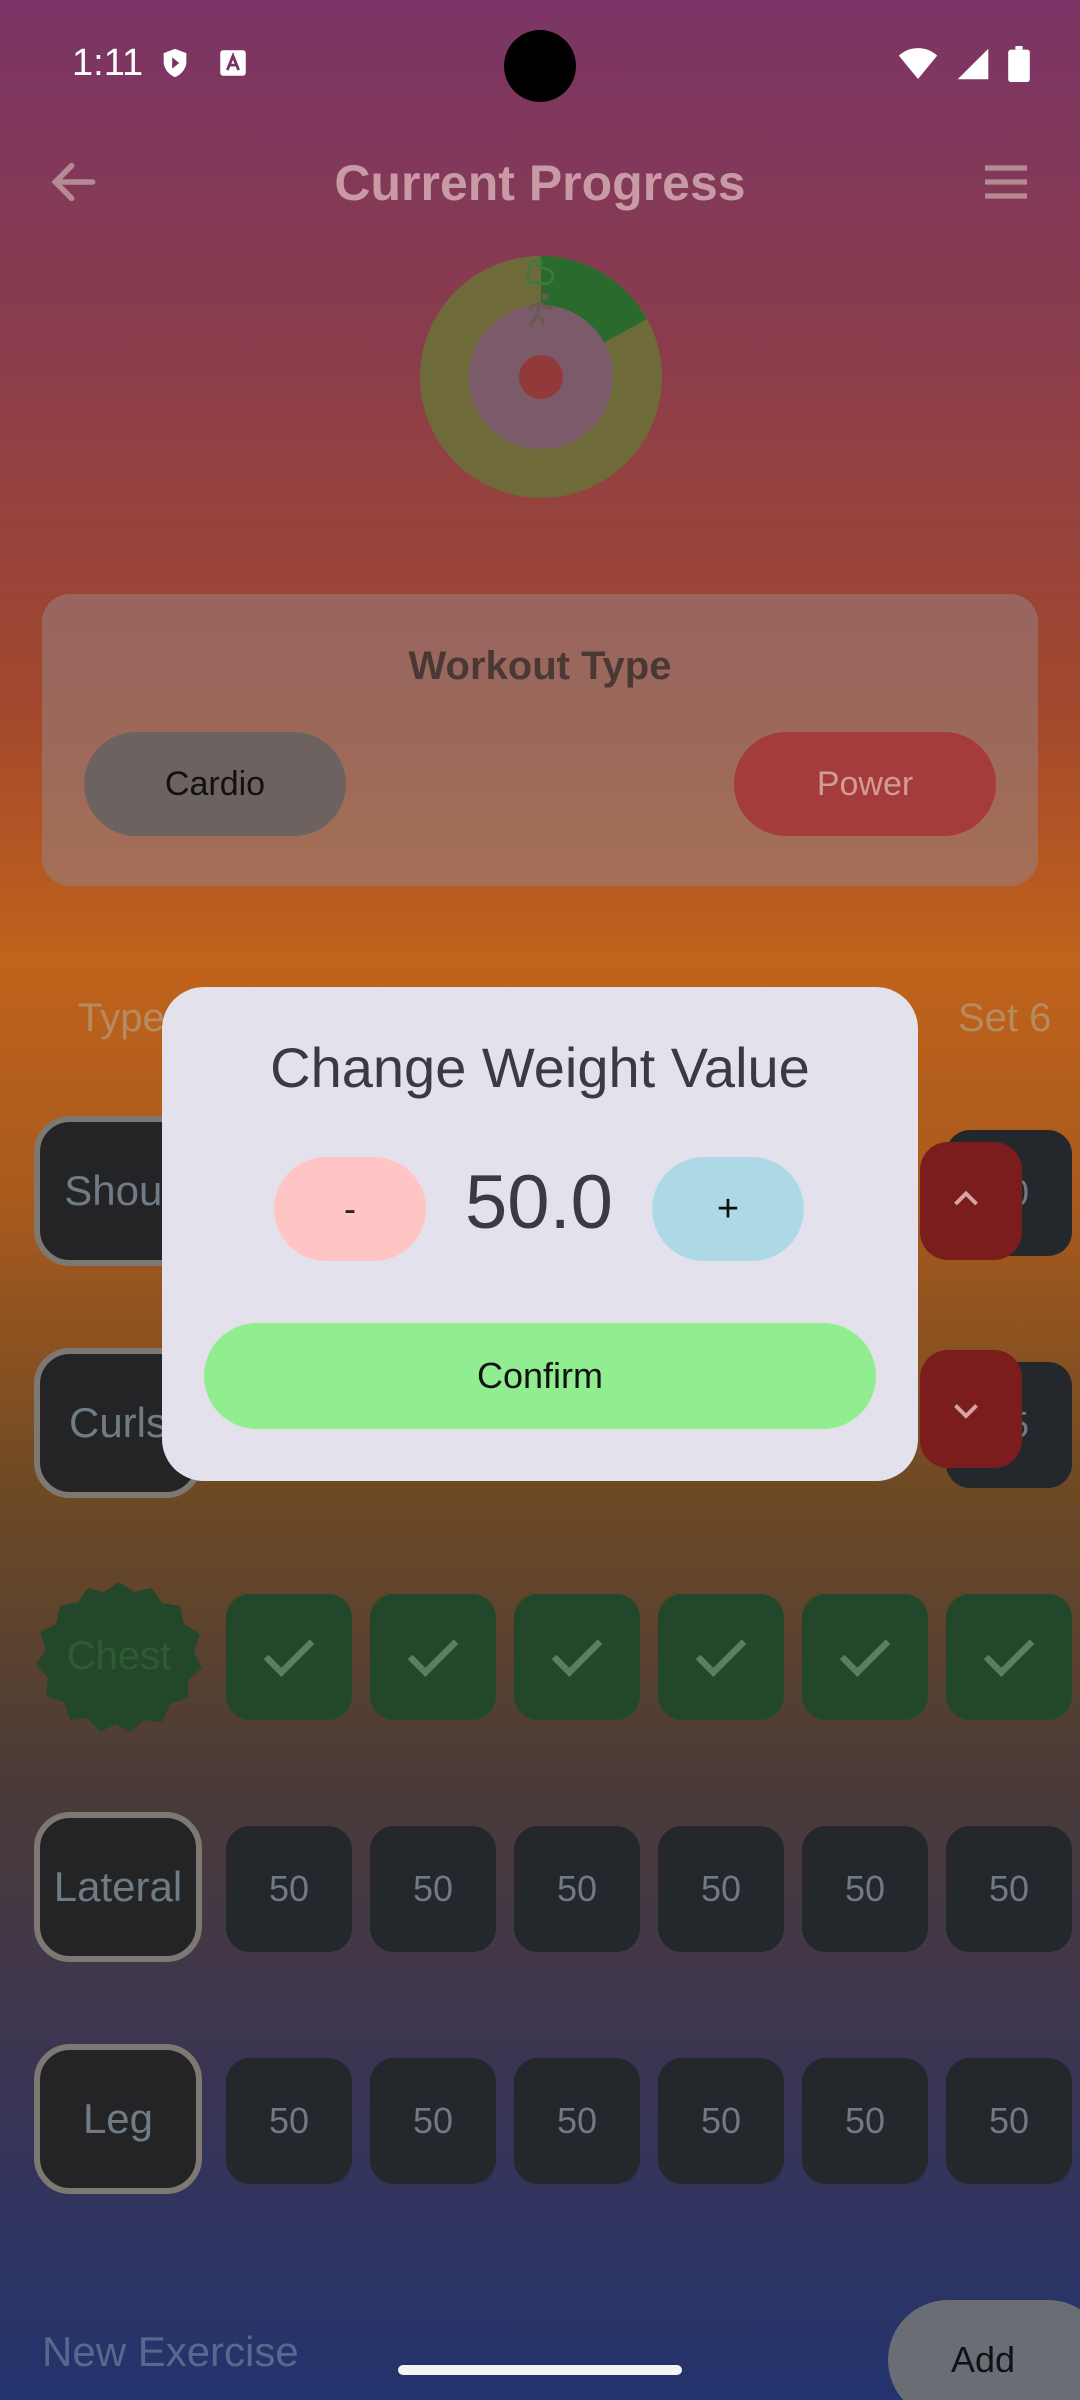  What do you see at coordinates (350, 1209) in the screenshot?
I see `decrease-weight-button: -` at bounding box center [350, 1209].